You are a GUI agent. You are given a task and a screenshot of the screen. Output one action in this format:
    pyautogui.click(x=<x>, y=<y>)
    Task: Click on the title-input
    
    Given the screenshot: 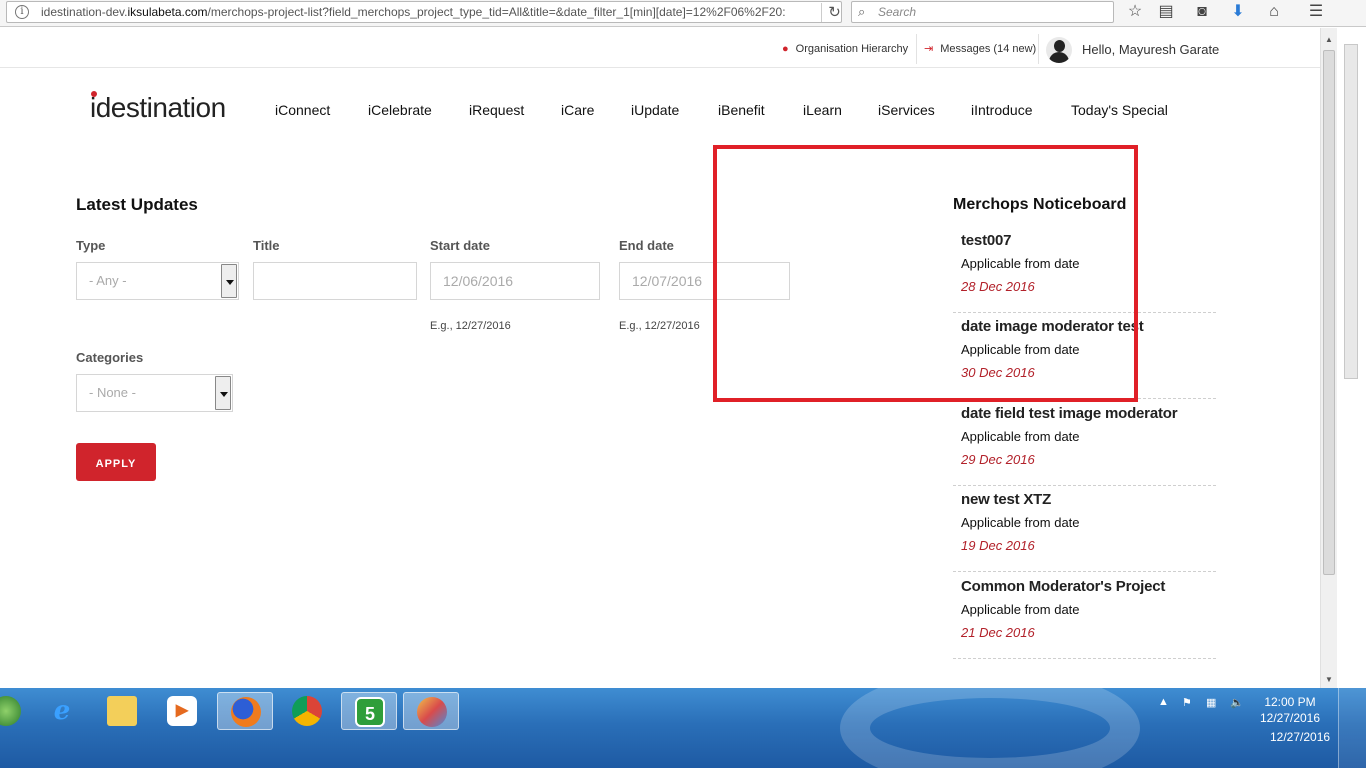 What is the action you would take?
    pyautogui.click(x=335, y=281)
    